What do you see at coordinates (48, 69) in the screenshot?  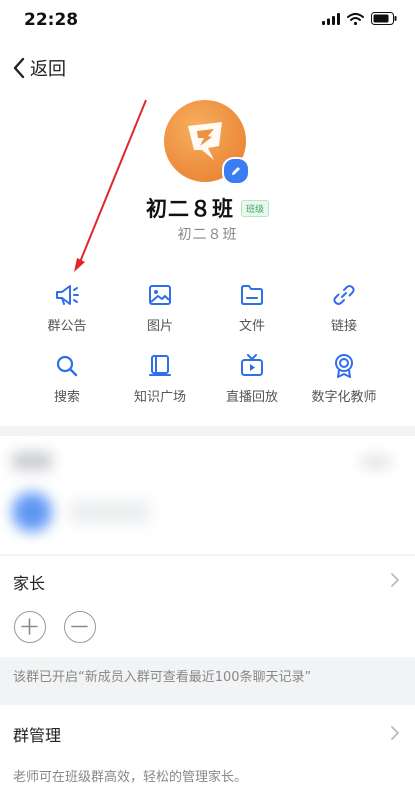 I see `back-label: 返回` at bounding box center [48, 69].